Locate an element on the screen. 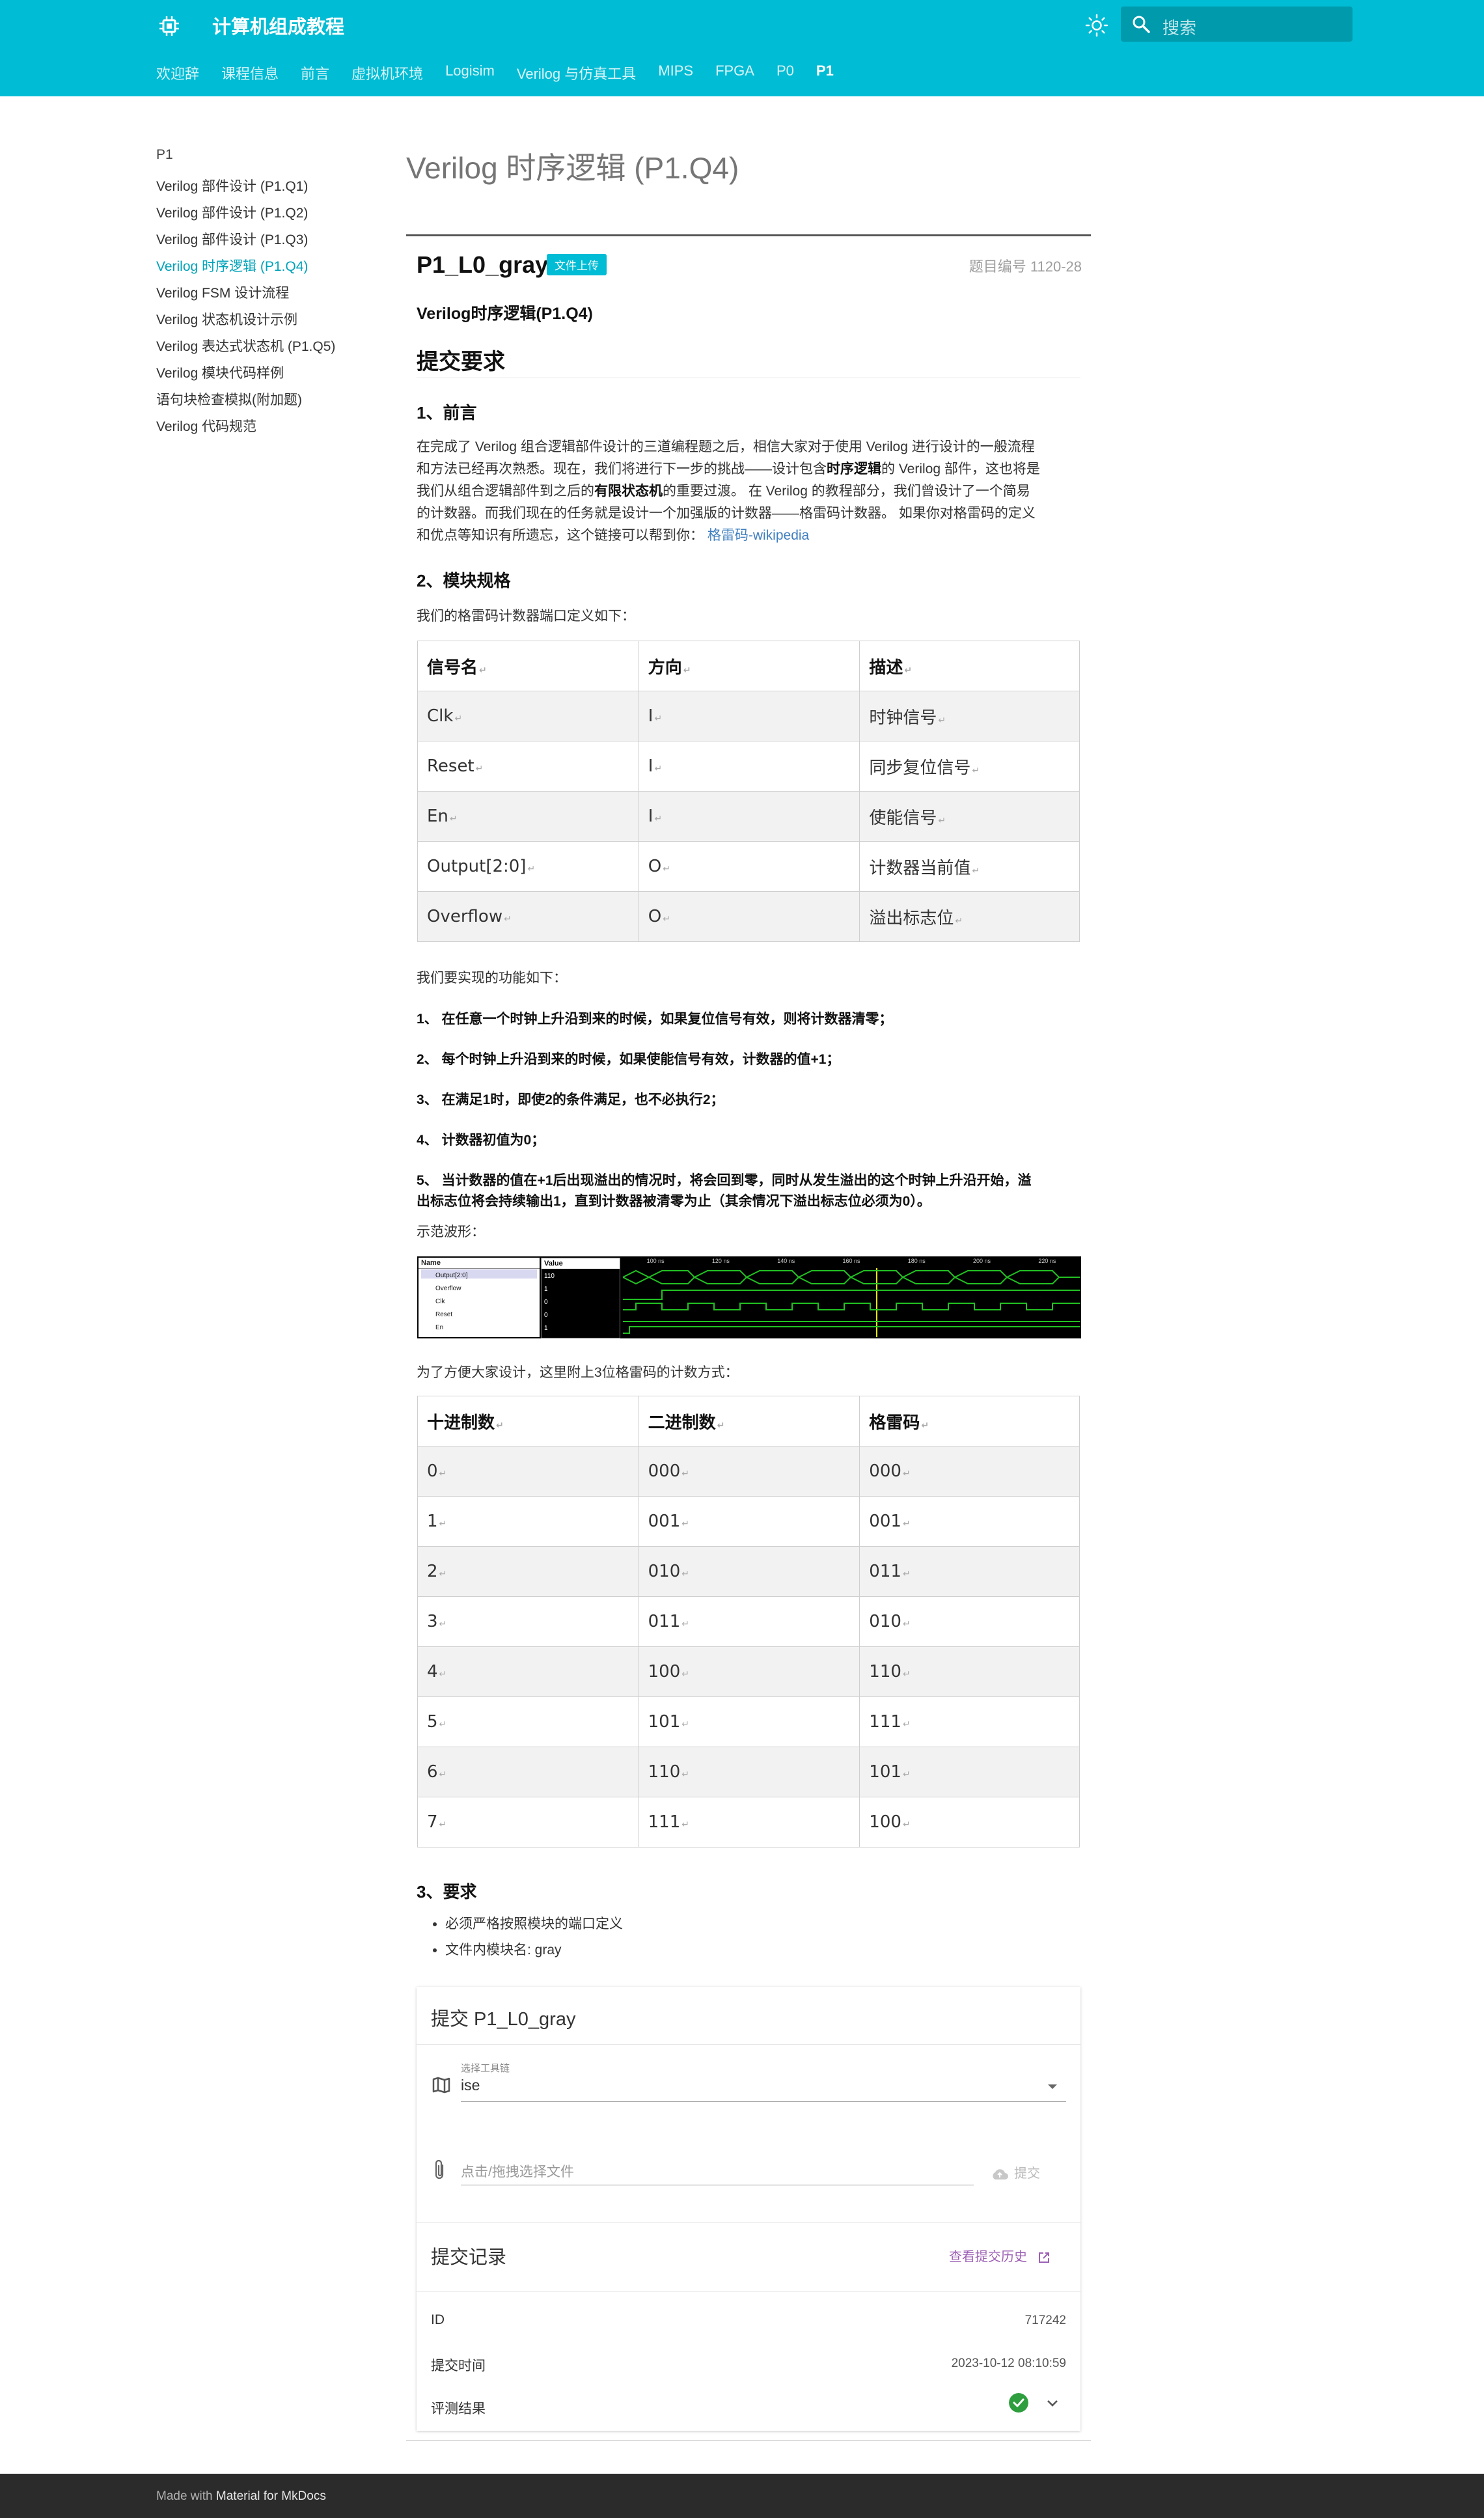 Image resolution: width=1484 pixels, height=2518 pixels. chip-logo-icon is located at coordinates (169, 26).